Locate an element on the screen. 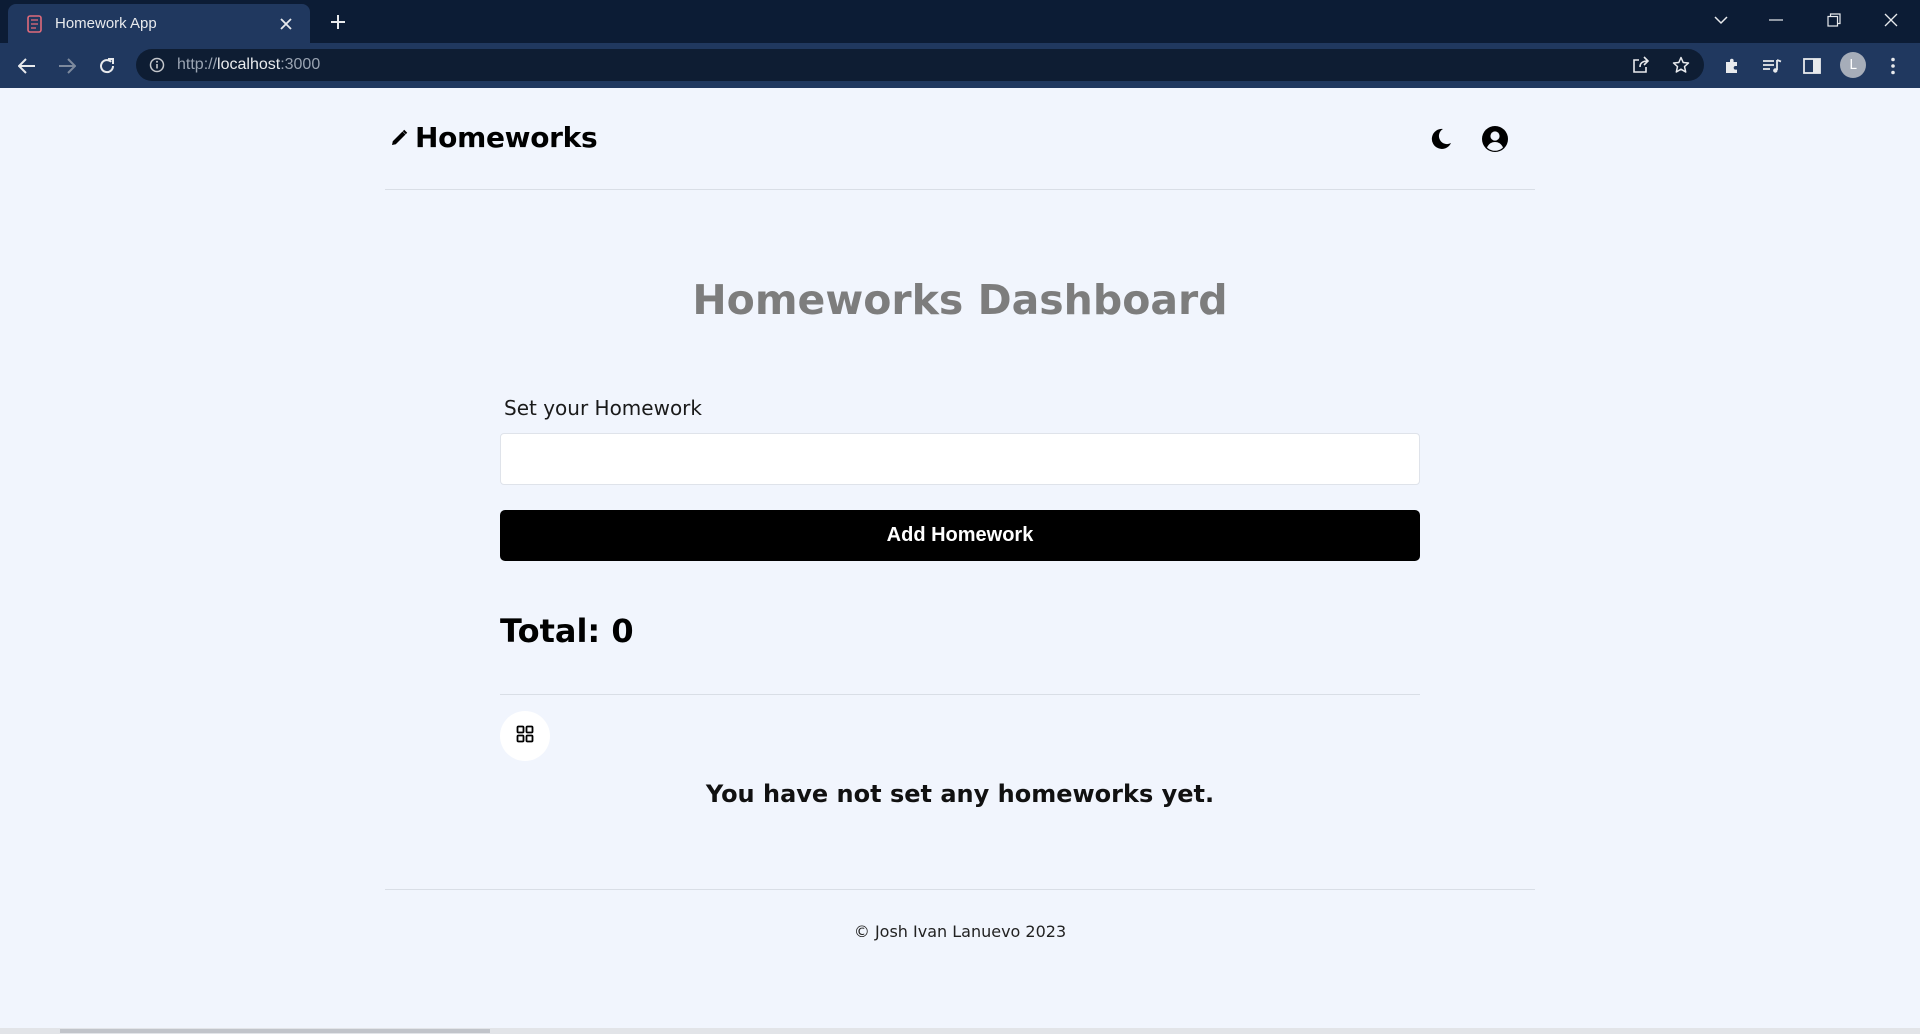 Image resolution: width=1920 pixels, height=1034 pixels. url-scheme: http:// is located at coordinates (197, 64).